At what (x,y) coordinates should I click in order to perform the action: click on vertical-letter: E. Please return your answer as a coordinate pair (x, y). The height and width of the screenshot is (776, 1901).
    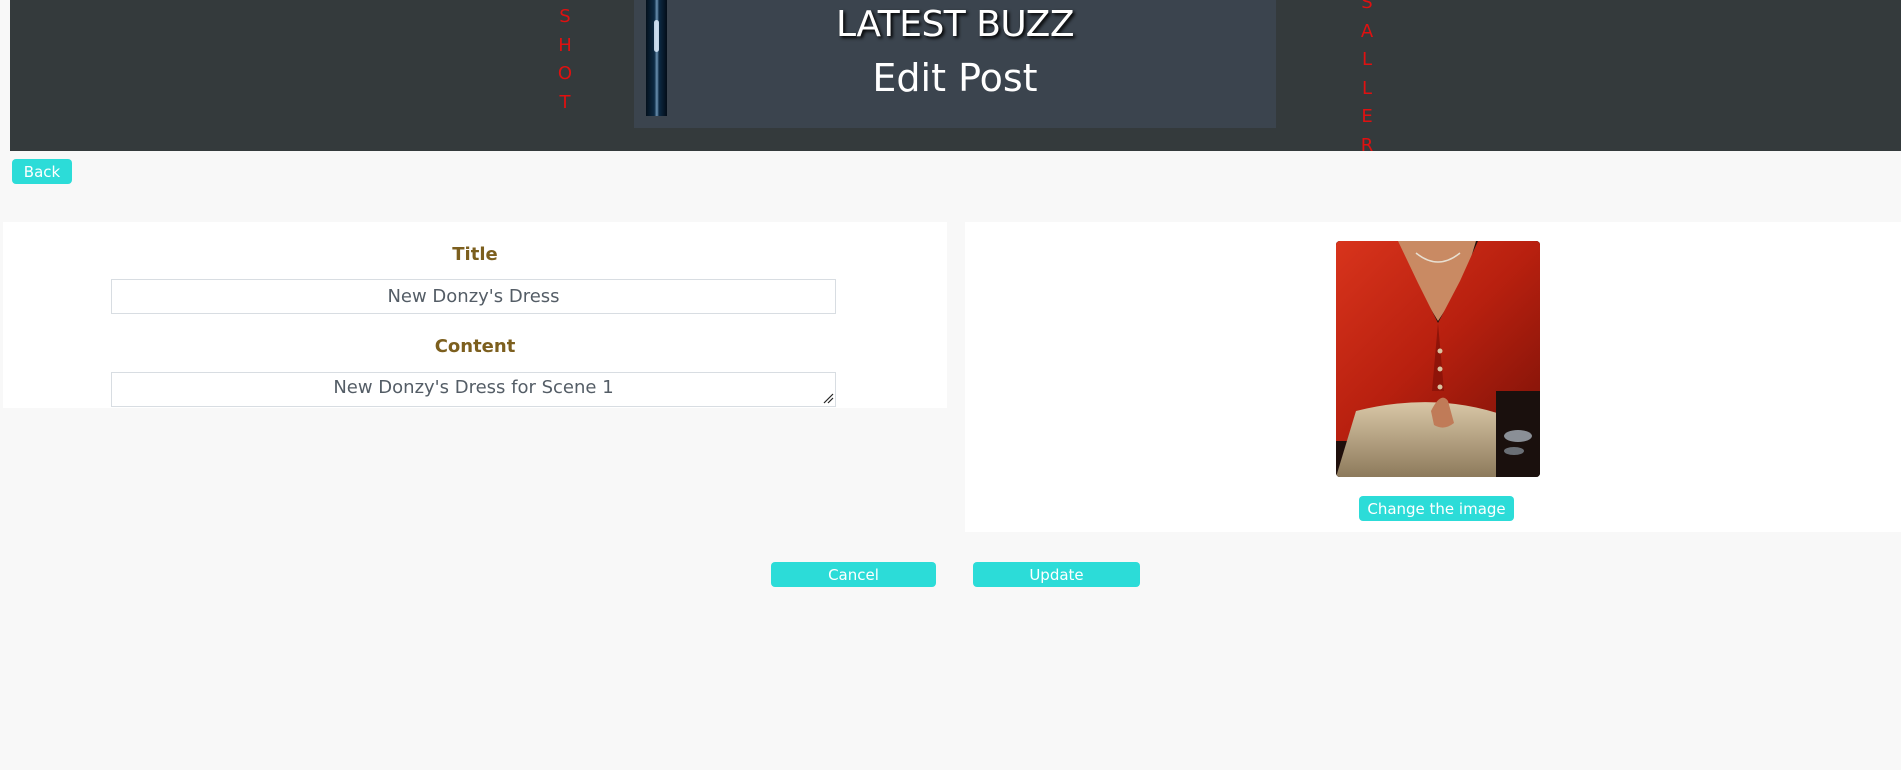
    Looking at the image, I should click on (1367, 116).